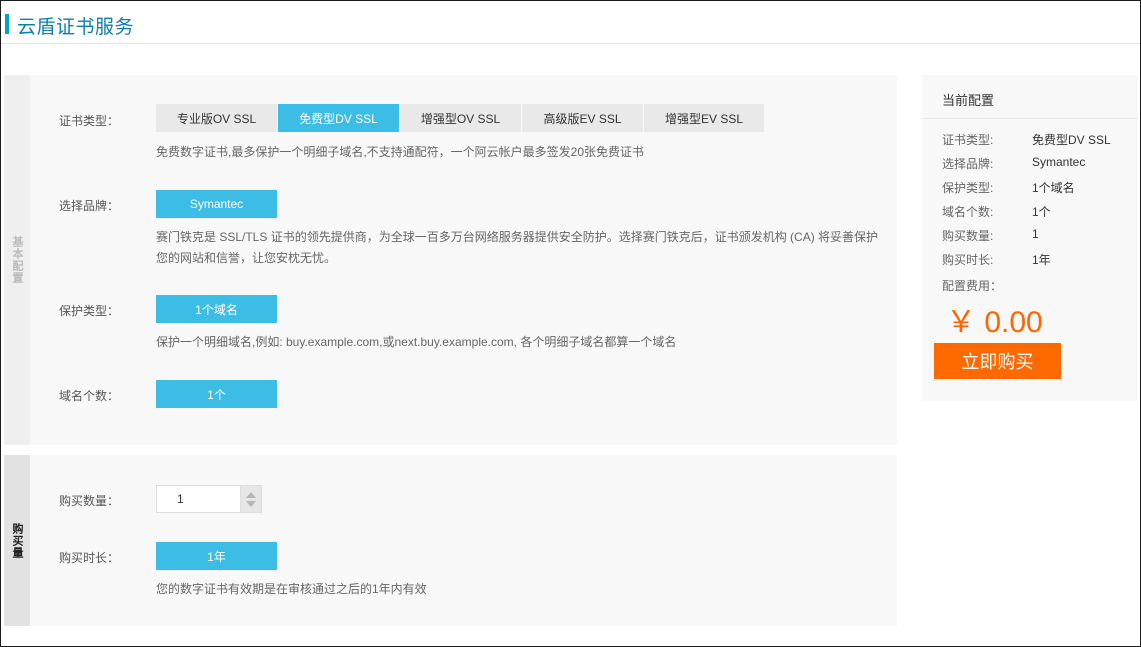 The width and height of the screenshot is (1141, 647). Describe the element at coordinates (89, 121) in the screenshot. I see `cert-type-label: 证书类型：` at that location.